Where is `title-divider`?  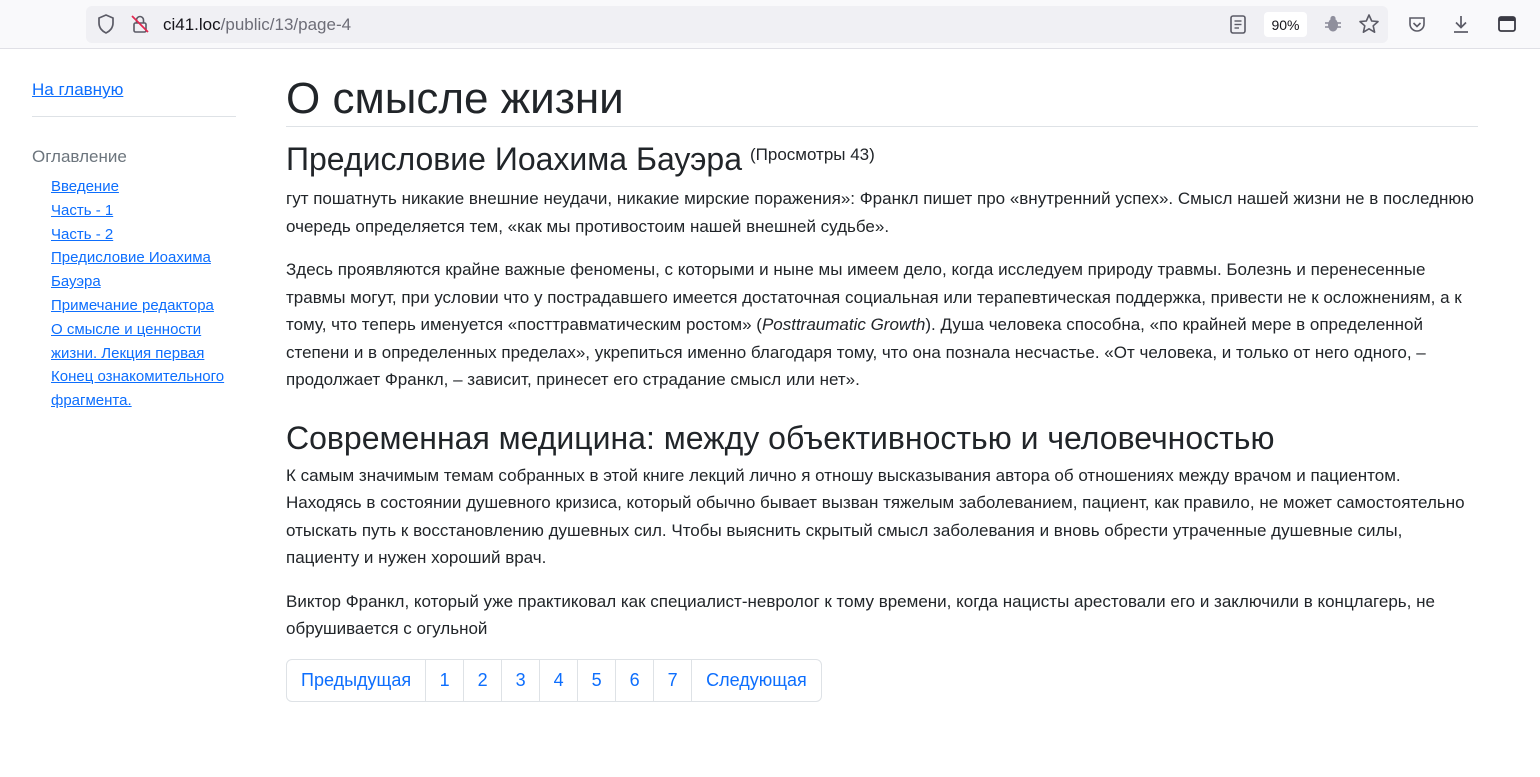
title-divider is located at coordinates (882, 126).